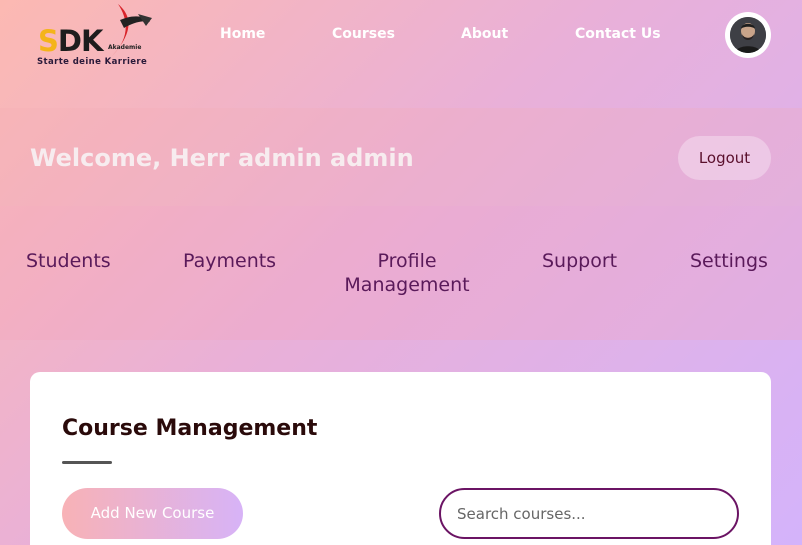 This screenshot has width=802, height=545. What do you see at coordinates (484, 34) in the screenshot?
I see `nav-link-about: About` at bounding box center [484, 34].